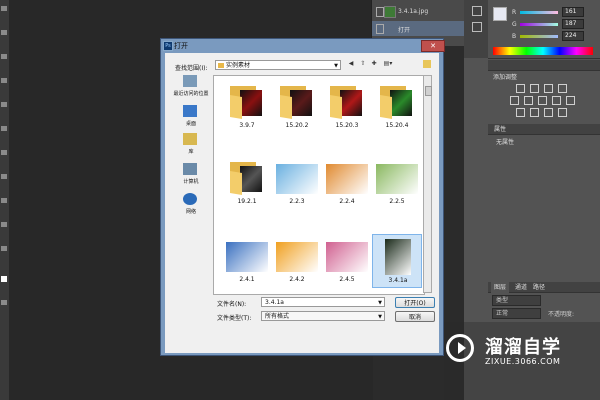 The image size is (600, 400). I want to click on black-white-icon, so click(556, 100).